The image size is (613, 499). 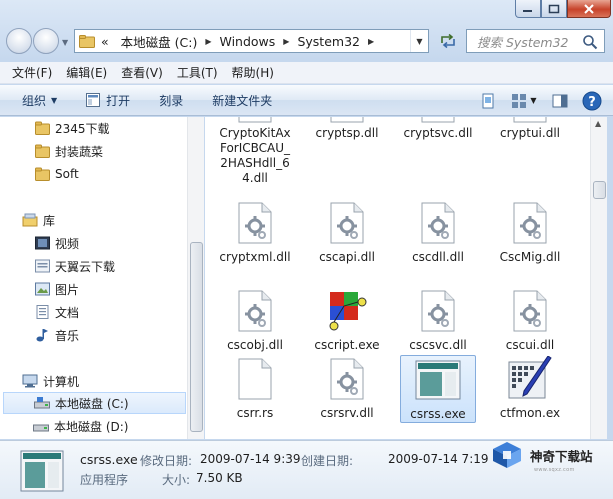 I want to click on maximize-button, so click(x=554, y=9).